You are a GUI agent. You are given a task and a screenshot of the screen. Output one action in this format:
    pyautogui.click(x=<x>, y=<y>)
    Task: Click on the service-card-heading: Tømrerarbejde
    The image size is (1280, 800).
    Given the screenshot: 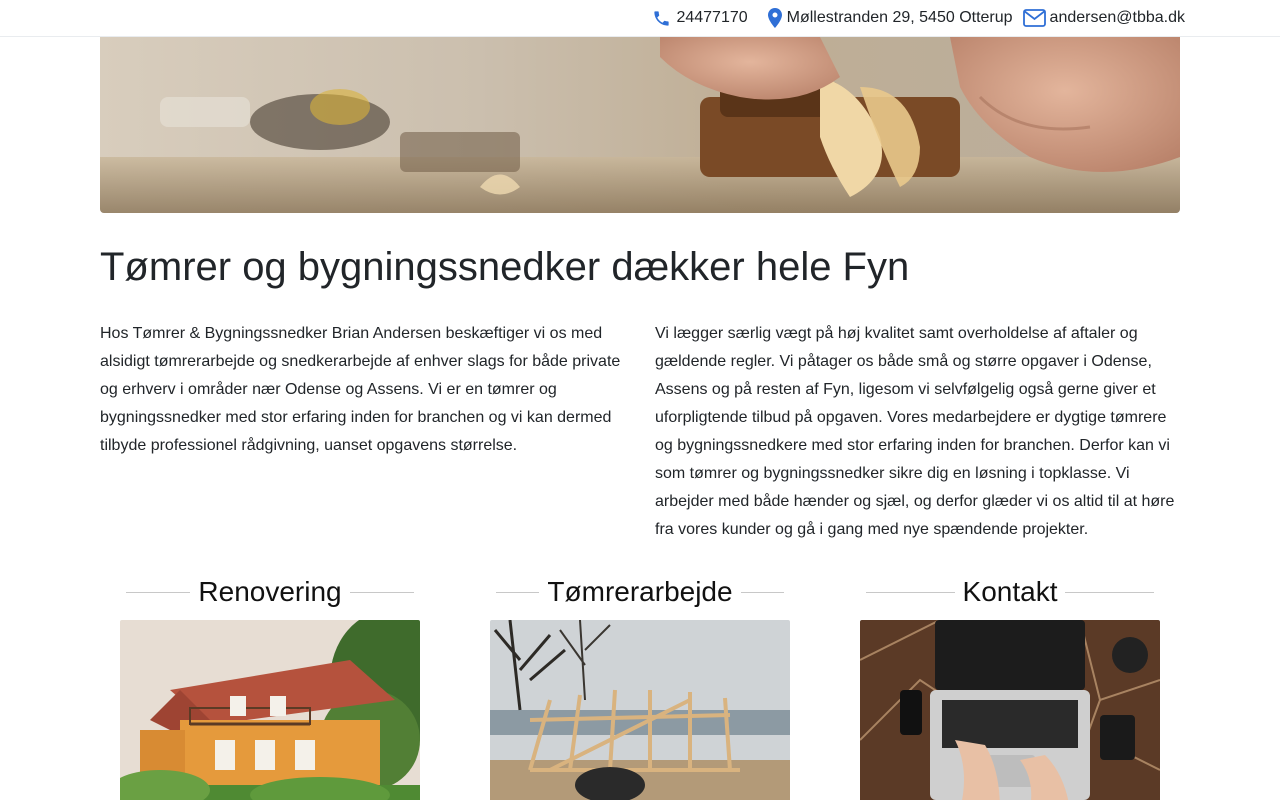 What is the action you would take?
    pyautogui.click(x=640, y=592)
    